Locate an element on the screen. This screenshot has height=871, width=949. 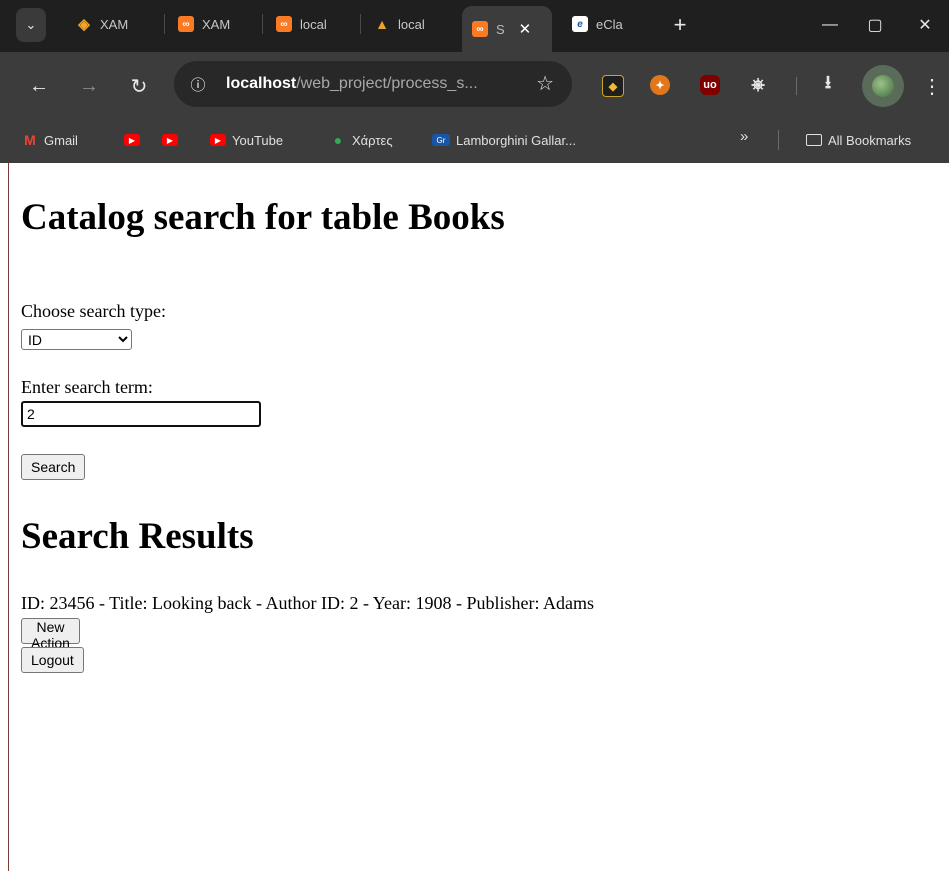
close-window-icon: ✕ is located at coordinates (925, 25).